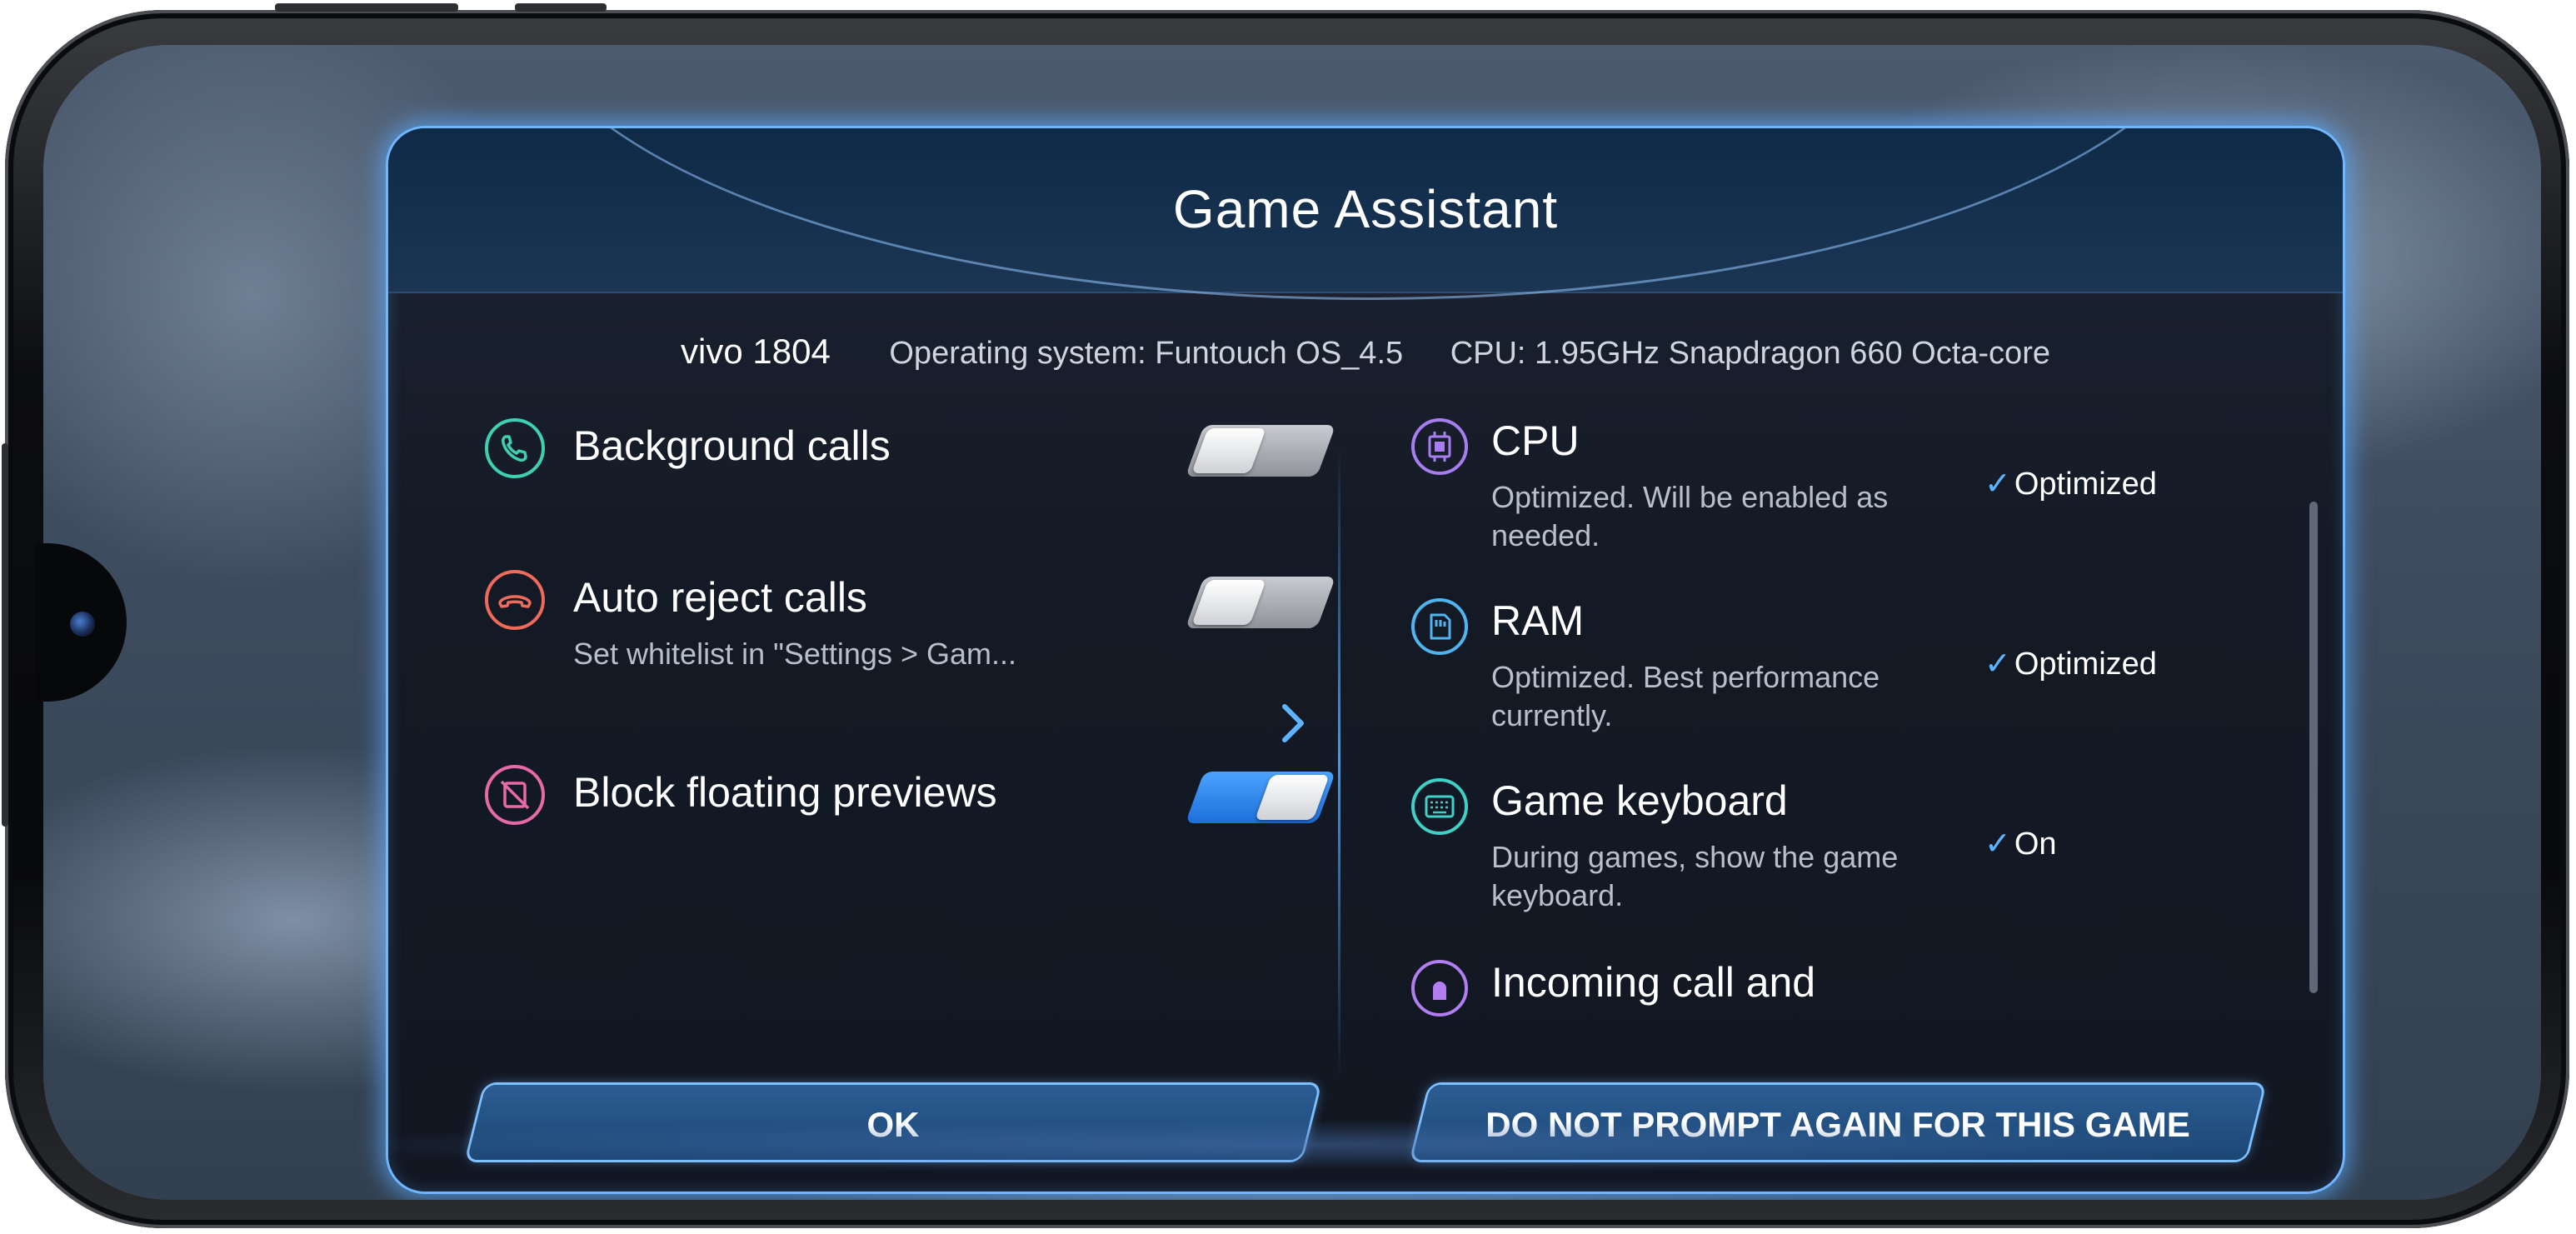 This screenshot has height=1234, width=2576. Describe the element at coordinates (1260, 451) in the screenshot. I see `background-calls-toggle` at that location.